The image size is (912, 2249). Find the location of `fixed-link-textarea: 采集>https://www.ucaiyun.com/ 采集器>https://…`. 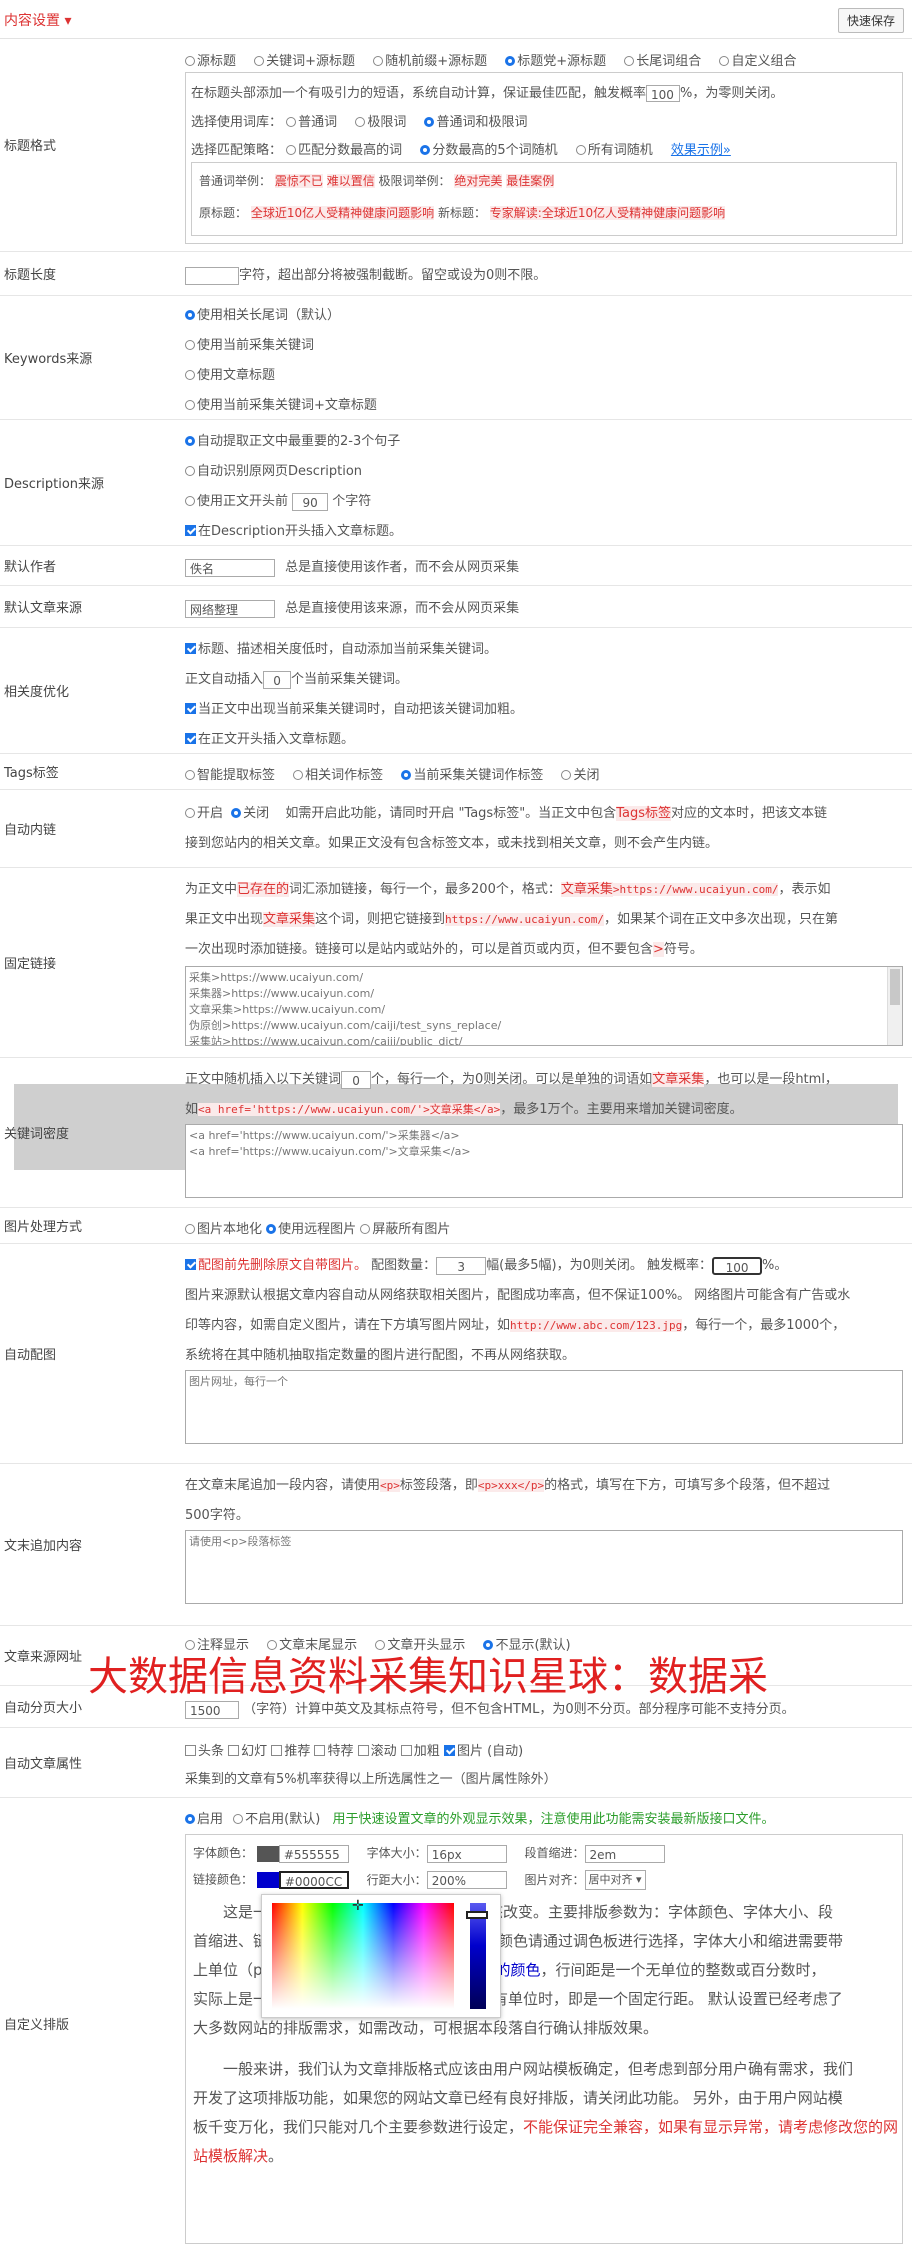

fixed-link-textarea: 采集>https://www.ucaiyun.com/ 采集器>https://… is located at coordinates (544, 1006).